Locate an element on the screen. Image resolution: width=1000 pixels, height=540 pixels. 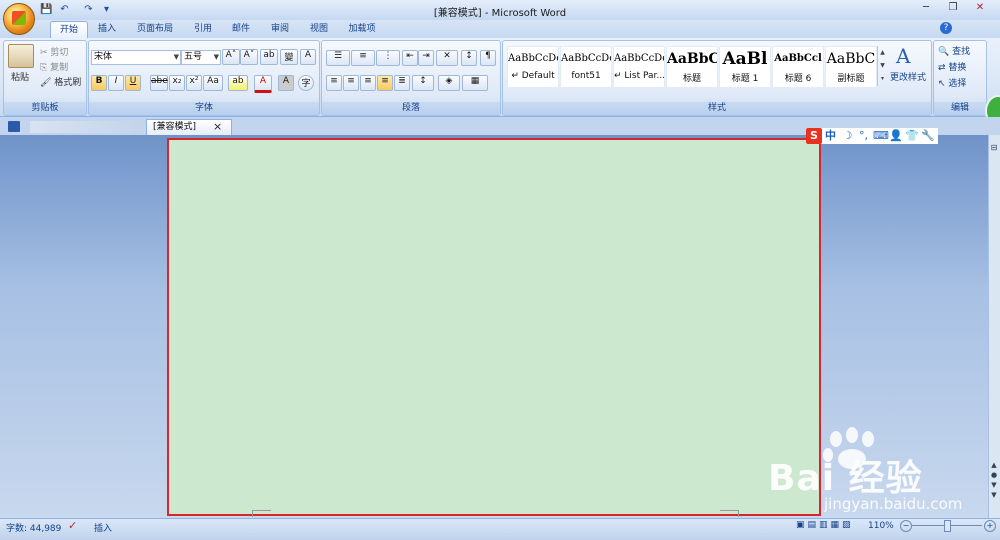
find-button: 🔍 查找 is located at coordinates (954, 50).